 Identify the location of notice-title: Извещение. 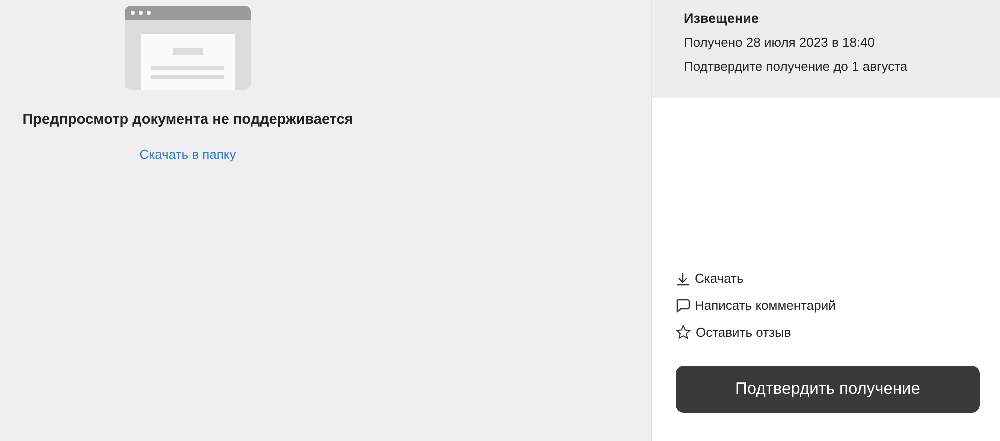
(722, 18).